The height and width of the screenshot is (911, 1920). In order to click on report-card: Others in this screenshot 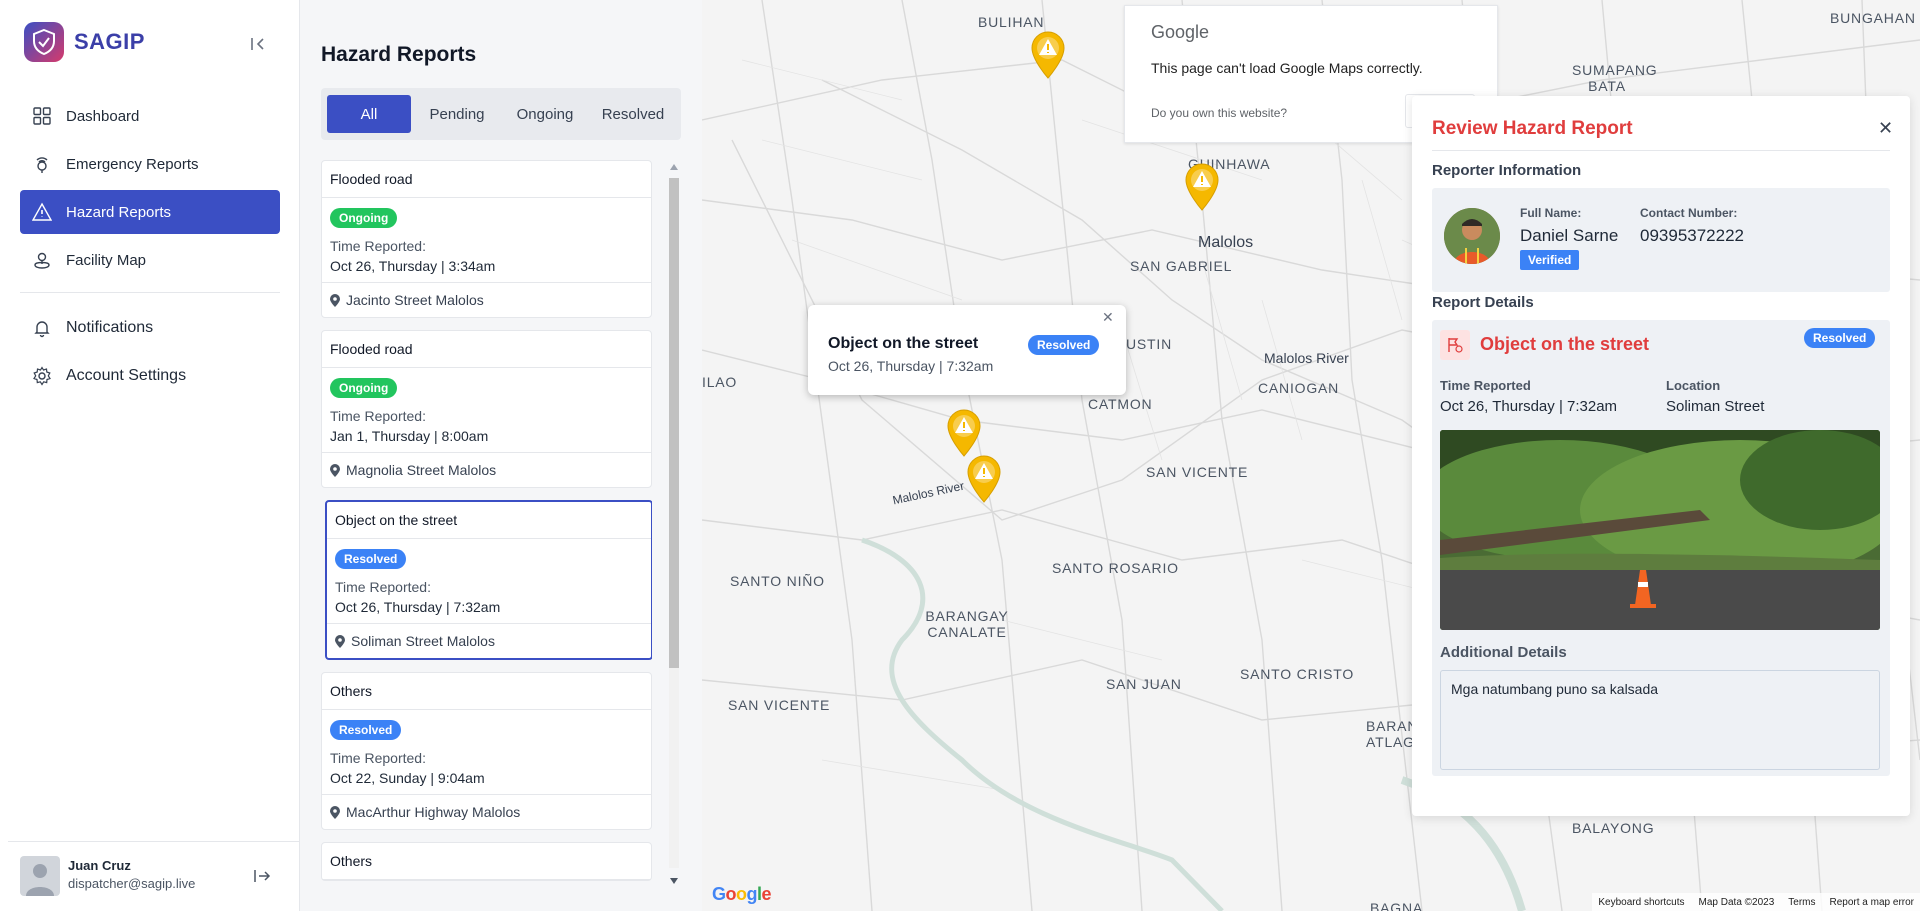, I will do `click(486, 861)`.